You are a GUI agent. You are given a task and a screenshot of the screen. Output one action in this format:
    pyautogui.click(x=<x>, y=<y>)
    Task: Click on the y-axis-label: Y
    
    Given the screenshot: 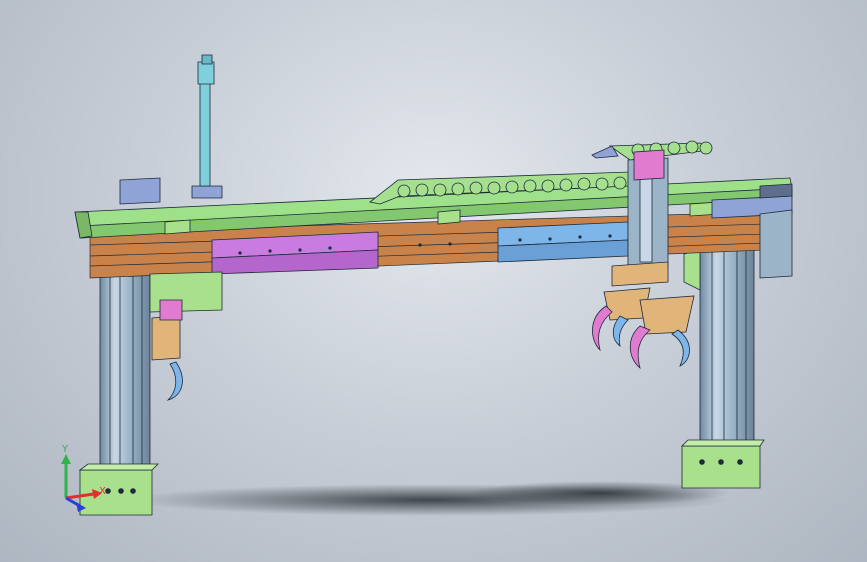 What is the action you would take?
    pyautogui.click(x=65, y=449)
    